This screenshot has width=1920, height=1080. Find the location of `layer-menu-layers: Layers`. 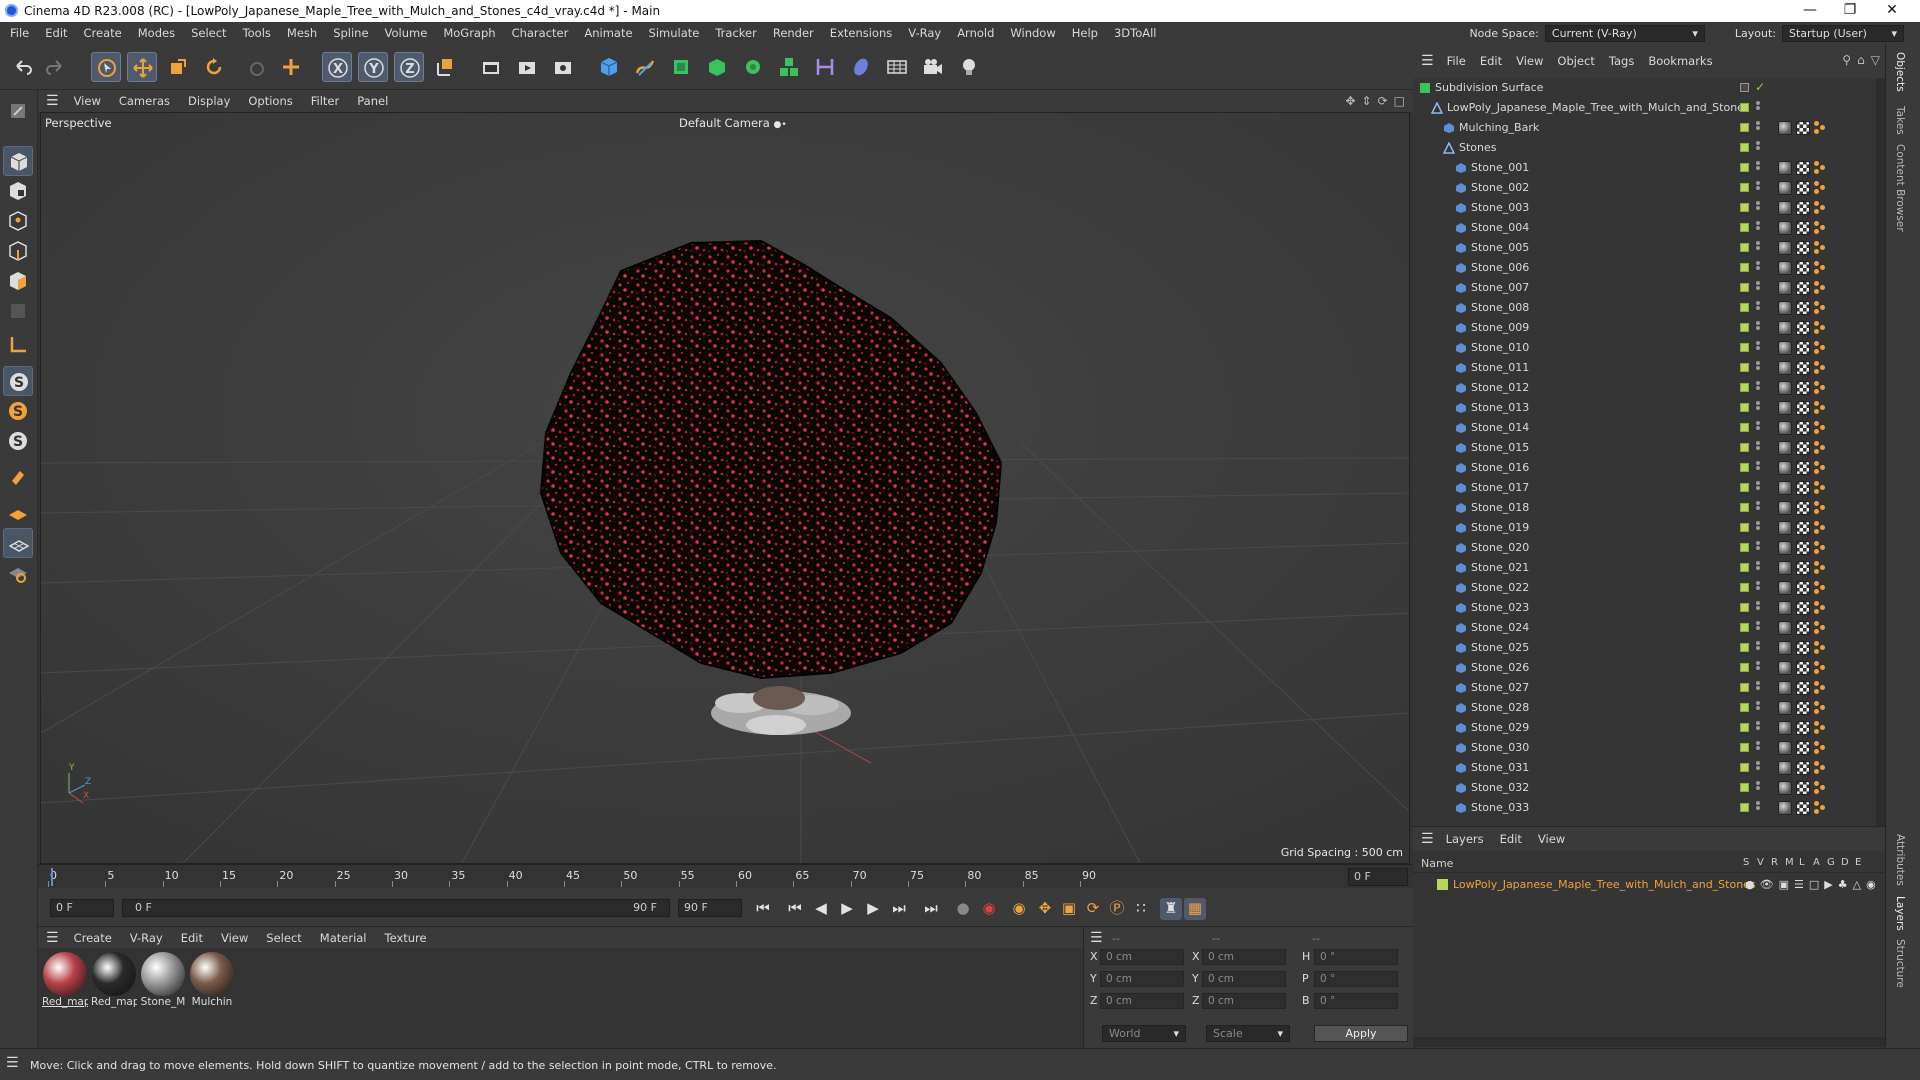

layer-menu-layers: Layers is located at coordinates (1465, 839).